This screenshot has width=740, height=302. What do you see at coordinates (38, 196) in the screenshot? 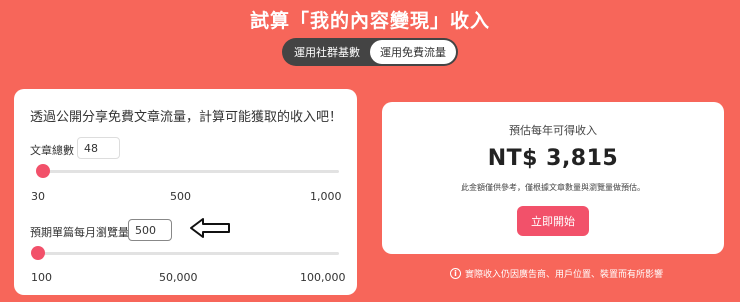
I see `articles-tick-min: 30` at bounding box center [38, 196].